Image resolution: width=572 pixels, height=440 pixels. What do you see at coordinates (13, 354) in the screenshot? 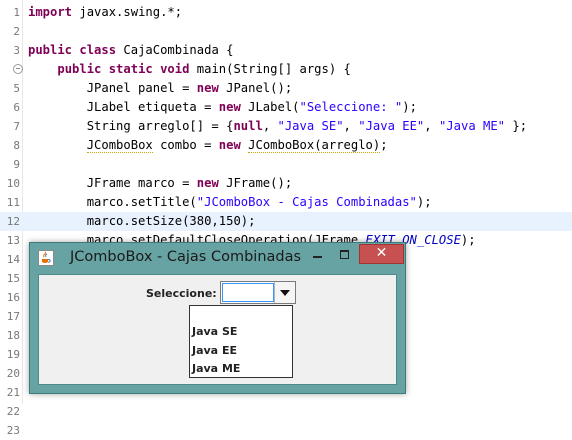
I see `line-number: 19` at bounding box center [13, 354].